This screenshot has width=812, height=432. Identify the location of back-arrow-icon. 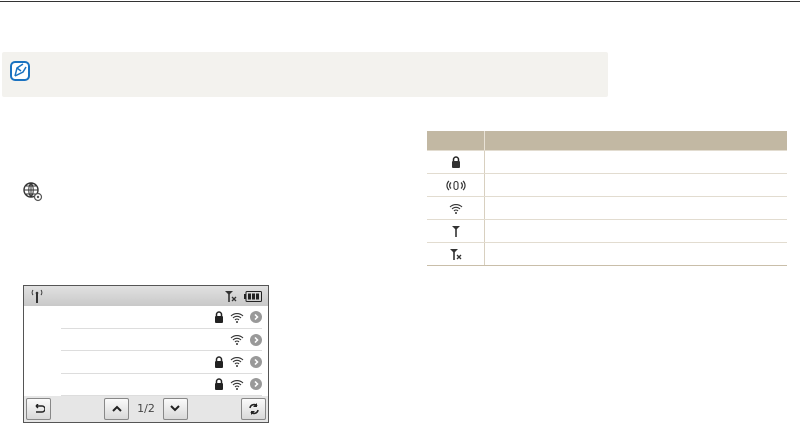
(38, 409).